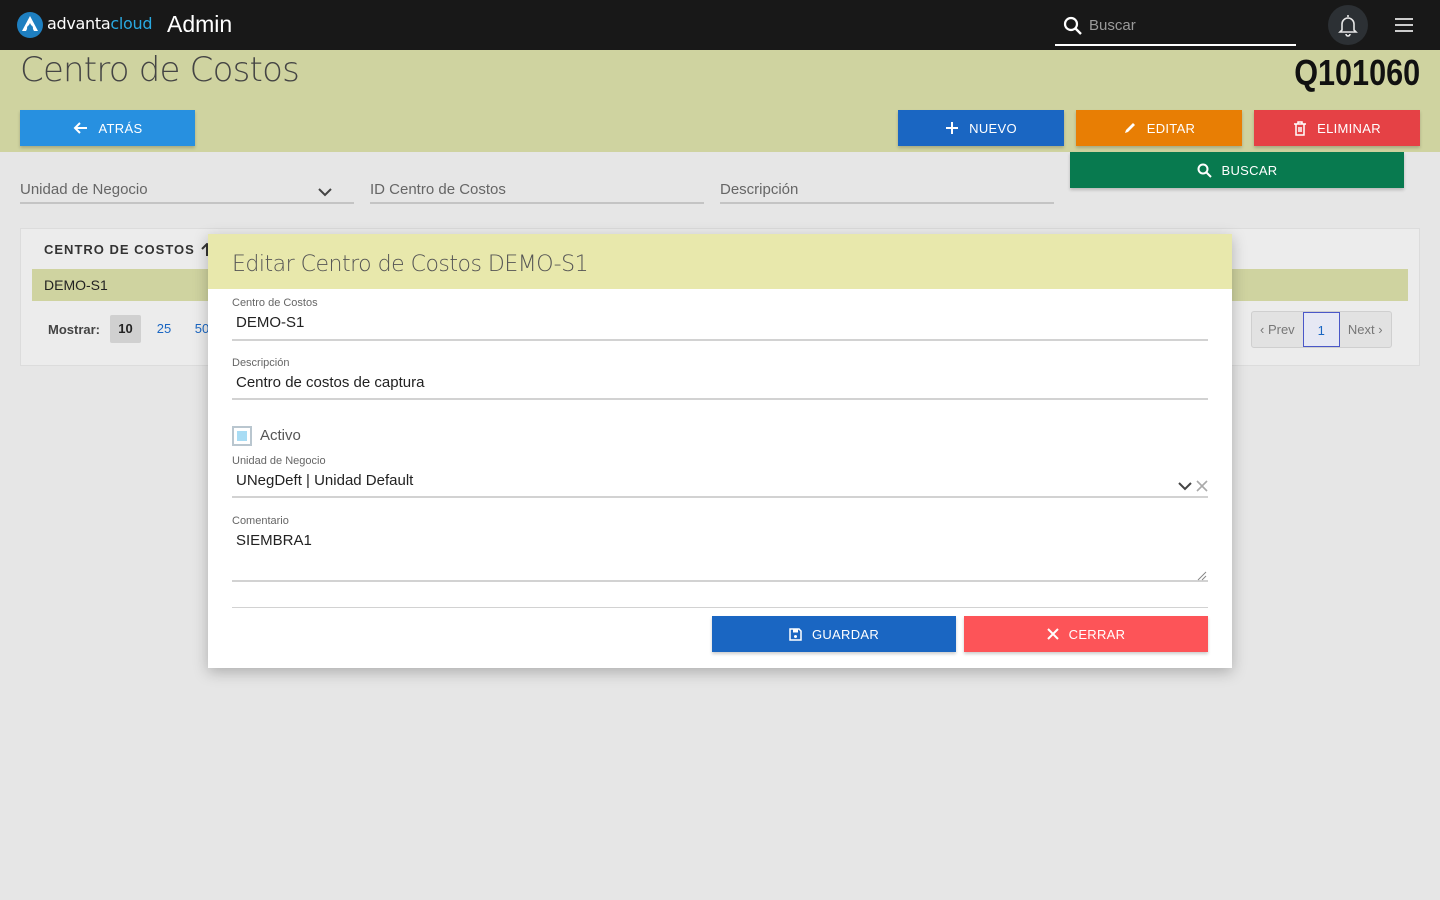  Describe the element at coordinates (279, 461) in the screenshot. I see `business-unit-label: Unidad de Negocio` at that location.